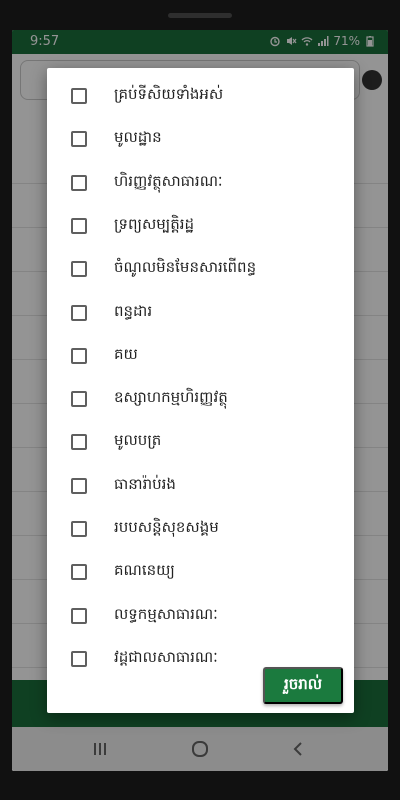  I want to click on speaker-grille, so click(200, 15).